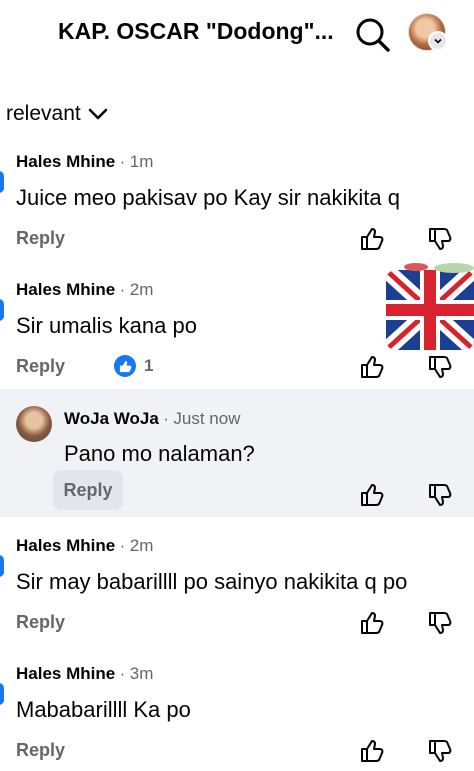  What do you see at coordinates (149, 365) in the screenshot?
I see `reaction-count: 1` at bounding box center [149, 365].